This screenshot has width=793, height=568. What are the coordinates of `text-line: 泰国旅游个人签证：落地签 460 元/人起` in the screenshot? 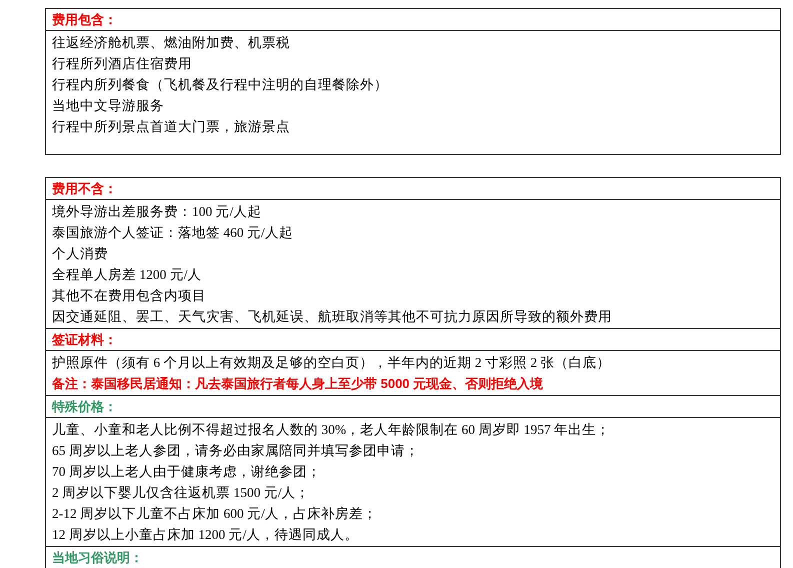 It's located at (173, 233).